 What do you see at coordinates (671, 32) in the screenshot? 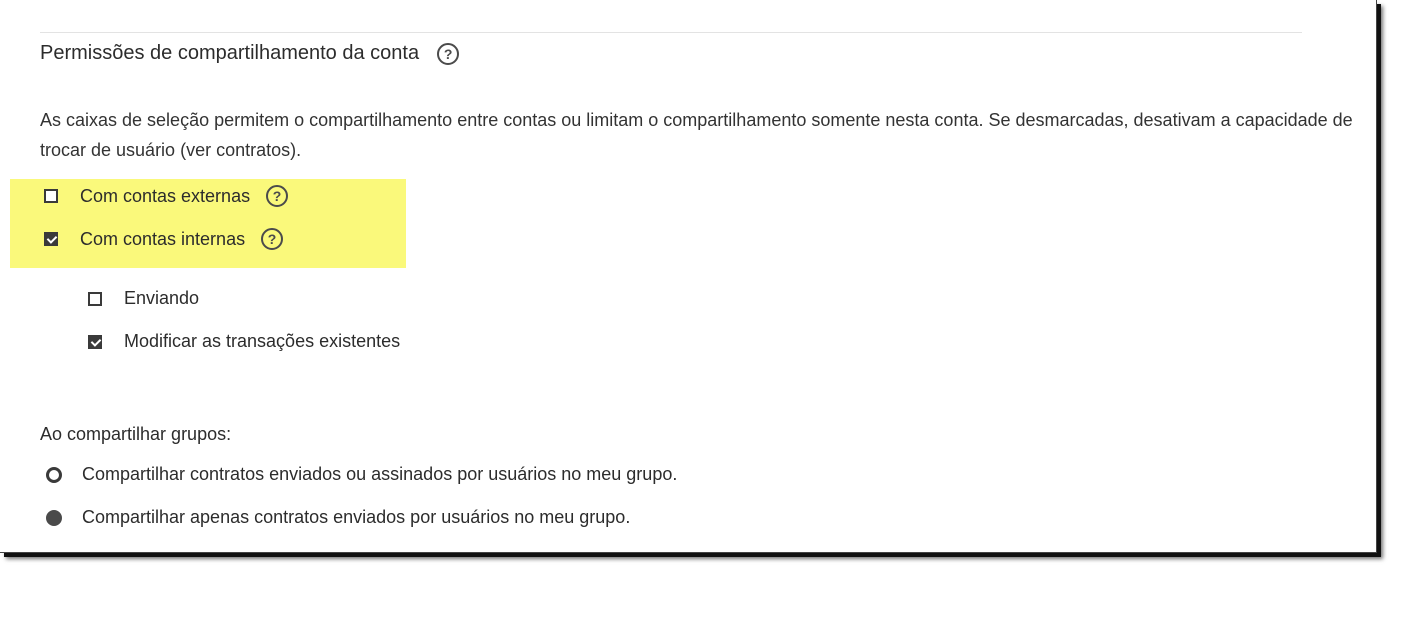
I see `divider` at bounding box center [671, 32].